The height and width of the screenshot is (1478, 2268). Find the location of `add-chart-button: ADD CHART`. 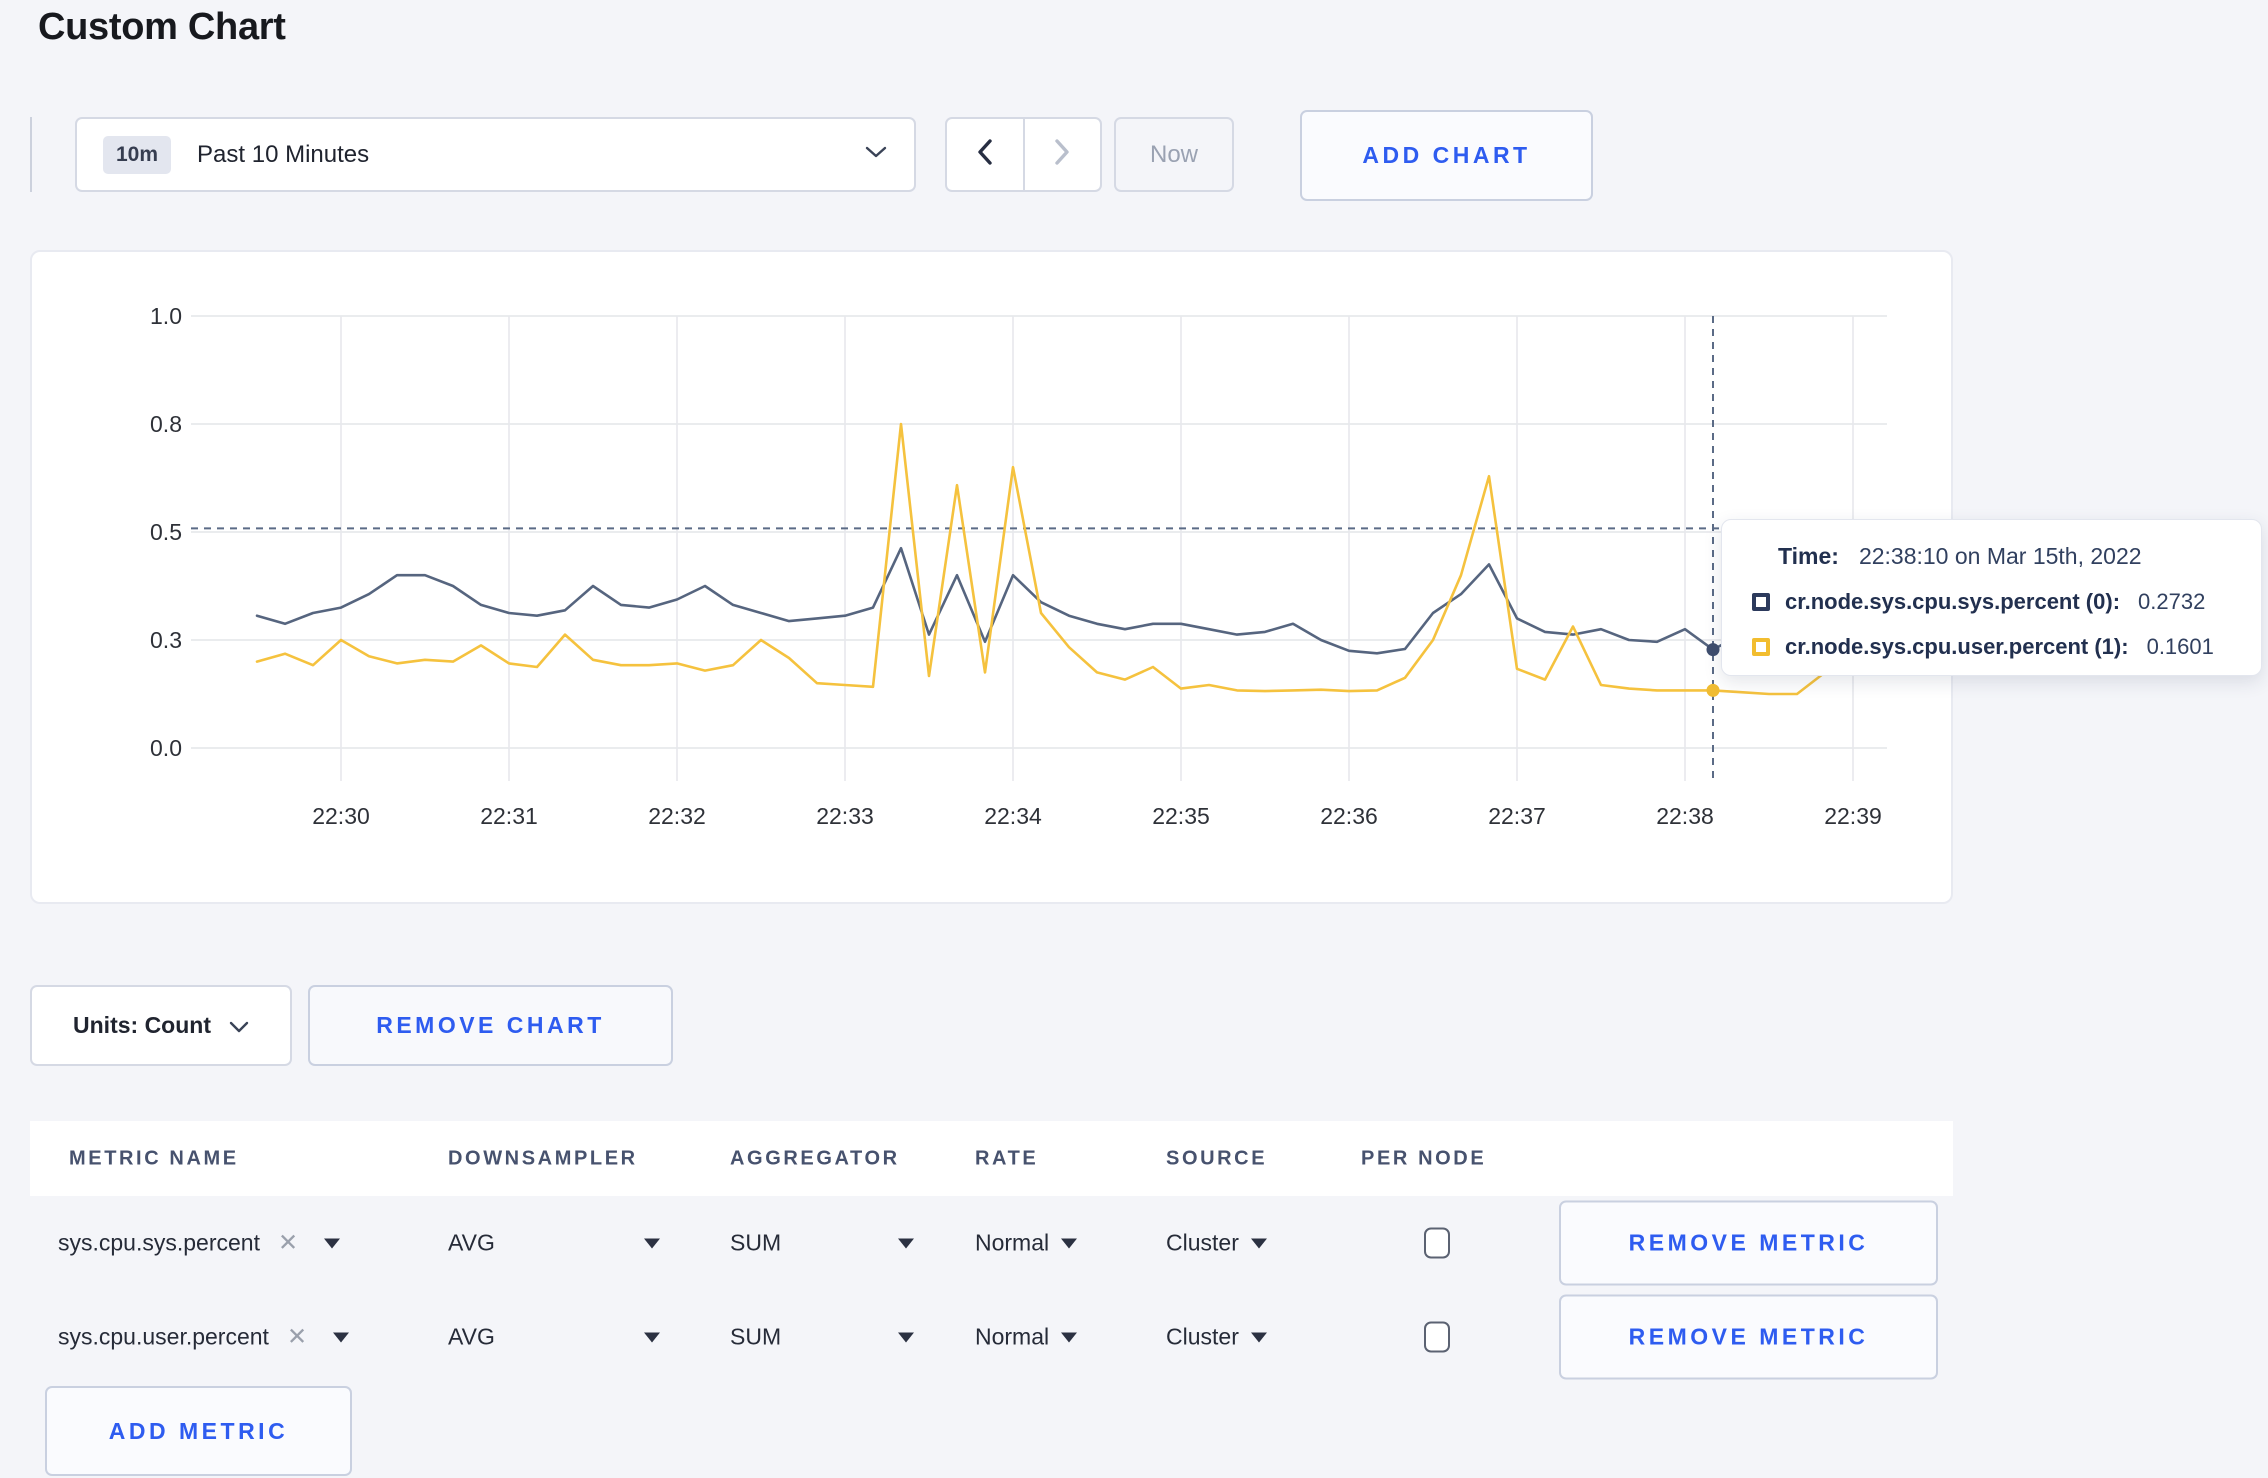

add-chart-button: ADD CHART is located at coordinates (1446, 155).